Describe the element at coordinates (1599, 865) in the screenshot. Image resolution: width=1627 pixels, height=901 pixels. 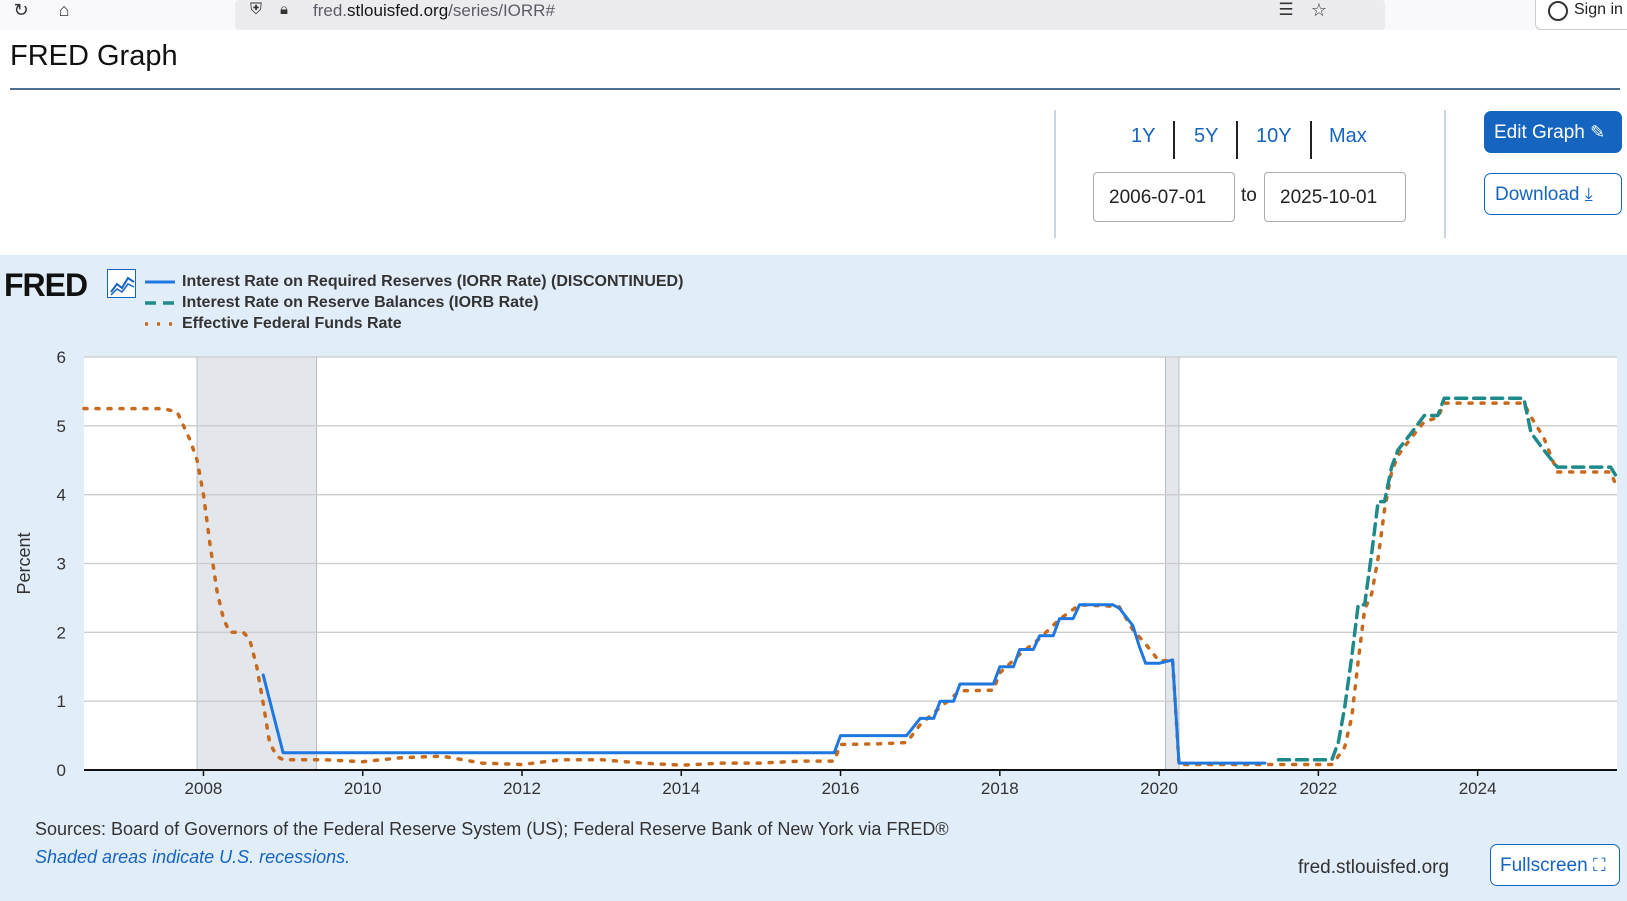
I see `fullscreen-icon: ⛶` at that location.